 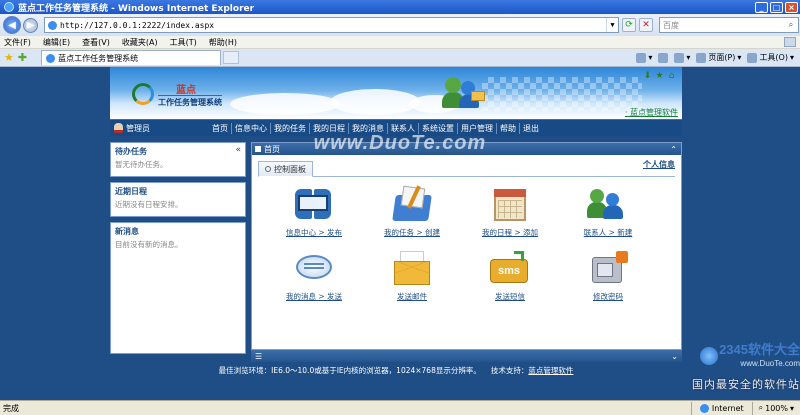 I want to click on panel-title: 待办任务, so click(x=131, y=151).